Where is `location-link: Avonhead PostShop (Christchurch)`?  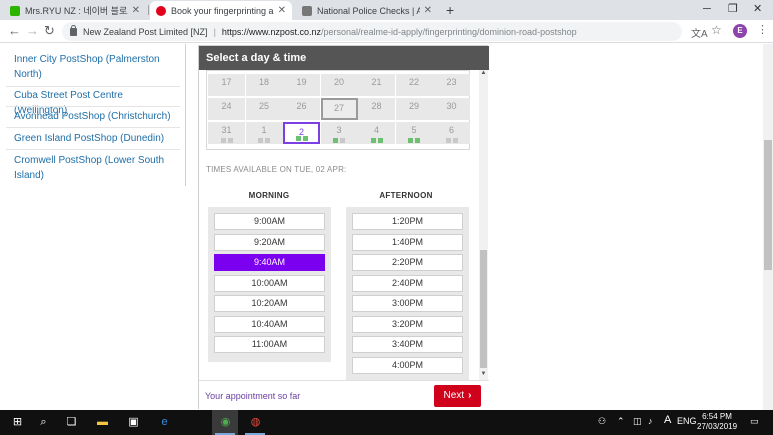
location-link: Avonhead PostShop (Christchurch) is located at coordinates (94, 116).